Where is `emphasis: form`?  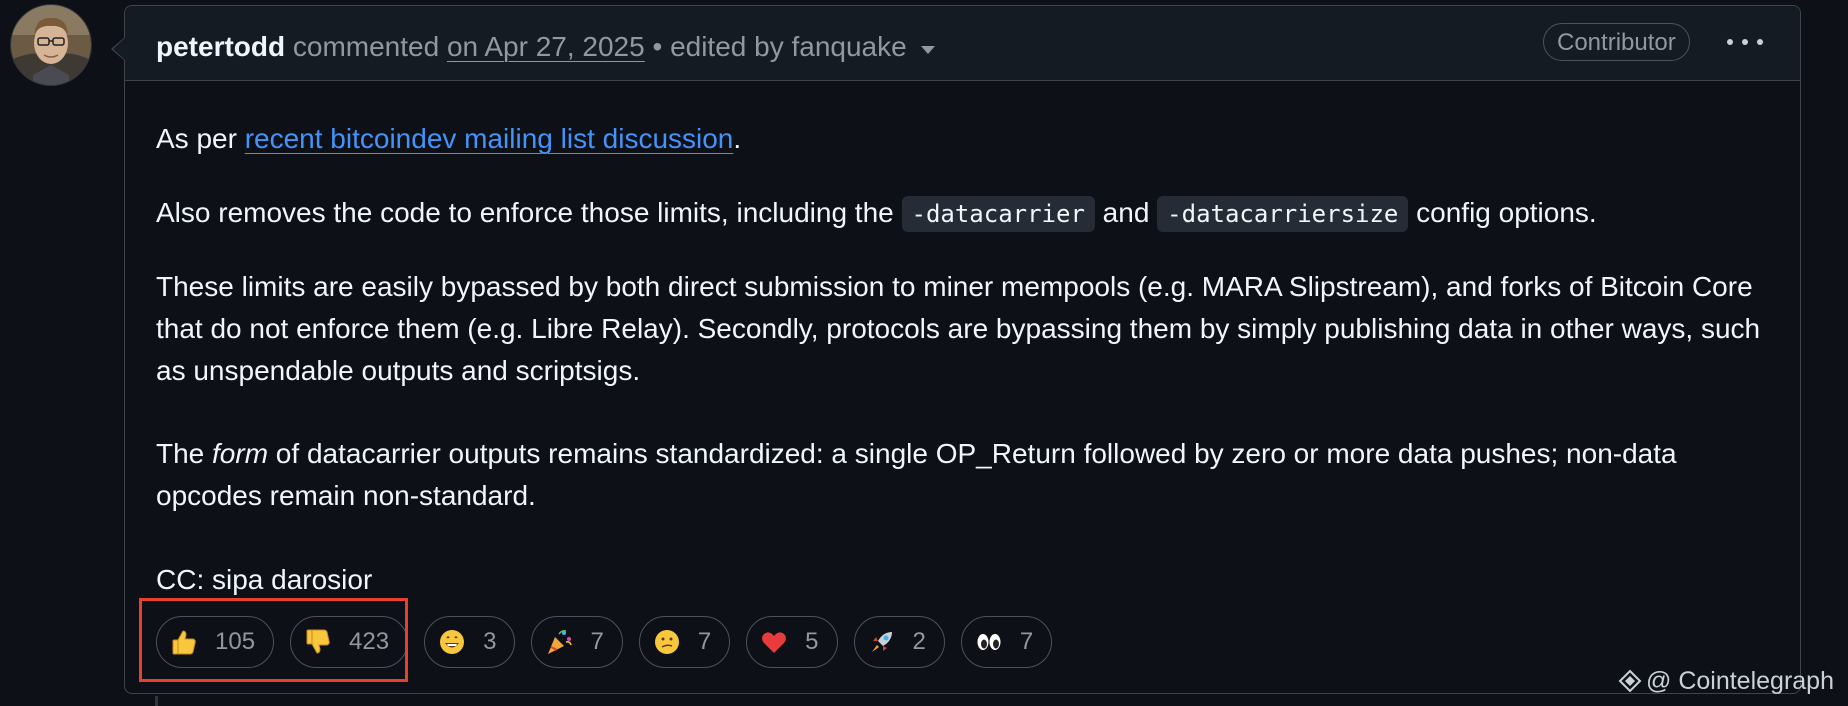
emphasis: form is located at coordinates (240, 453).